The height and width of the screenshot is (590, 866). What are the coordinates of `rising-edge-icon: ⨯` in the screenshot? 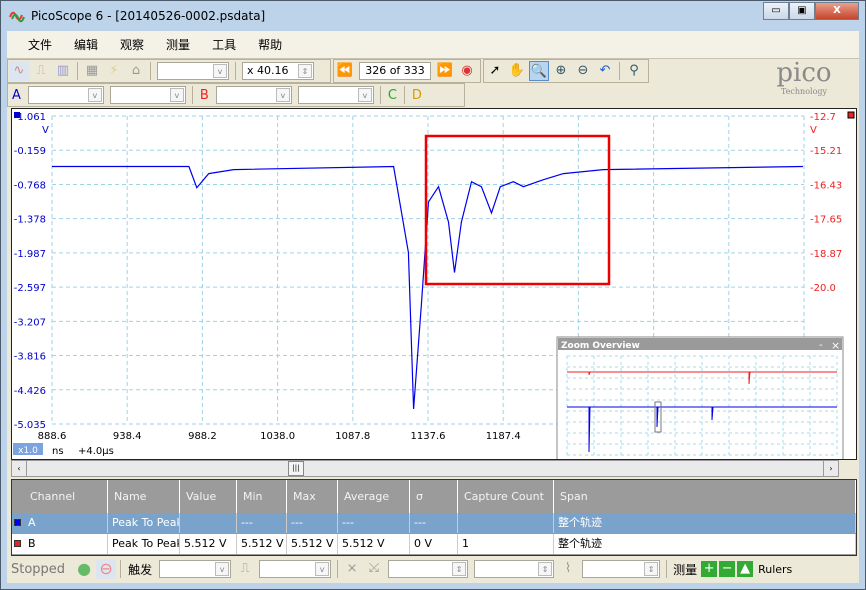 It's located at (352, 569).